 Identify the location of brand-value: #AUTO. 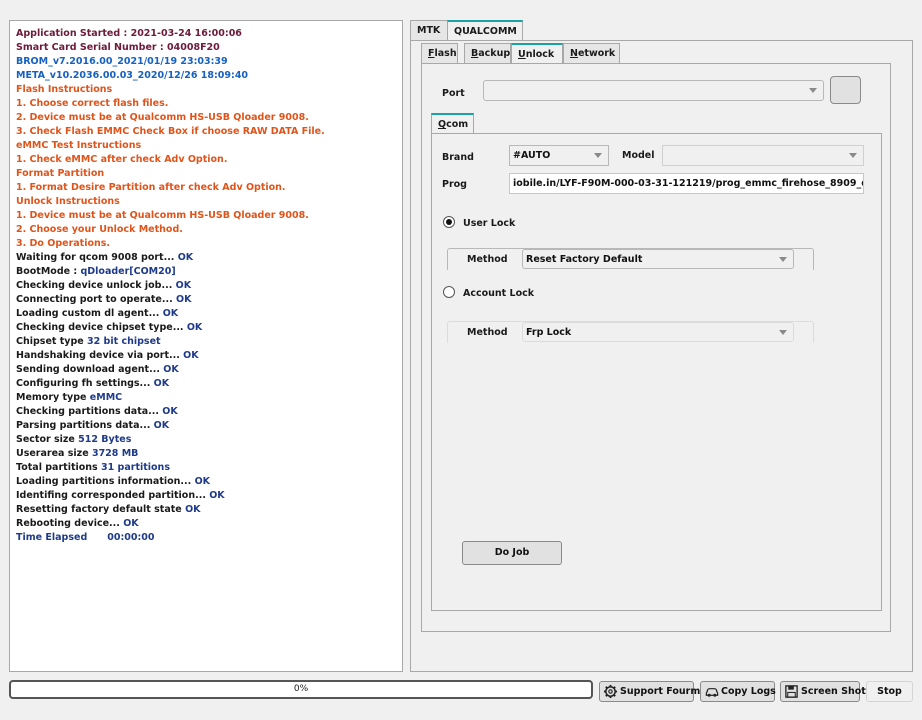
(532, 155).